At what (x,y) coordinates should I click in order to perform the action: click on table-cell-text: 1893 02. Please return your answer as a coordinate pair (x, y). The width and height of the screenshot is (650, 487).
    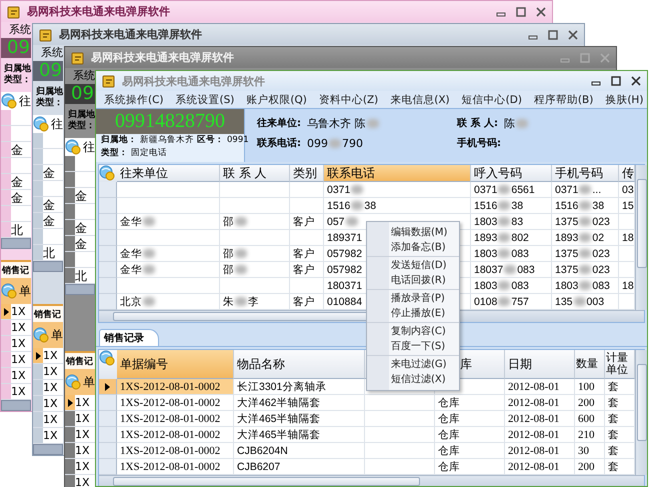
    Looking at the image, I should click on (579, 238).